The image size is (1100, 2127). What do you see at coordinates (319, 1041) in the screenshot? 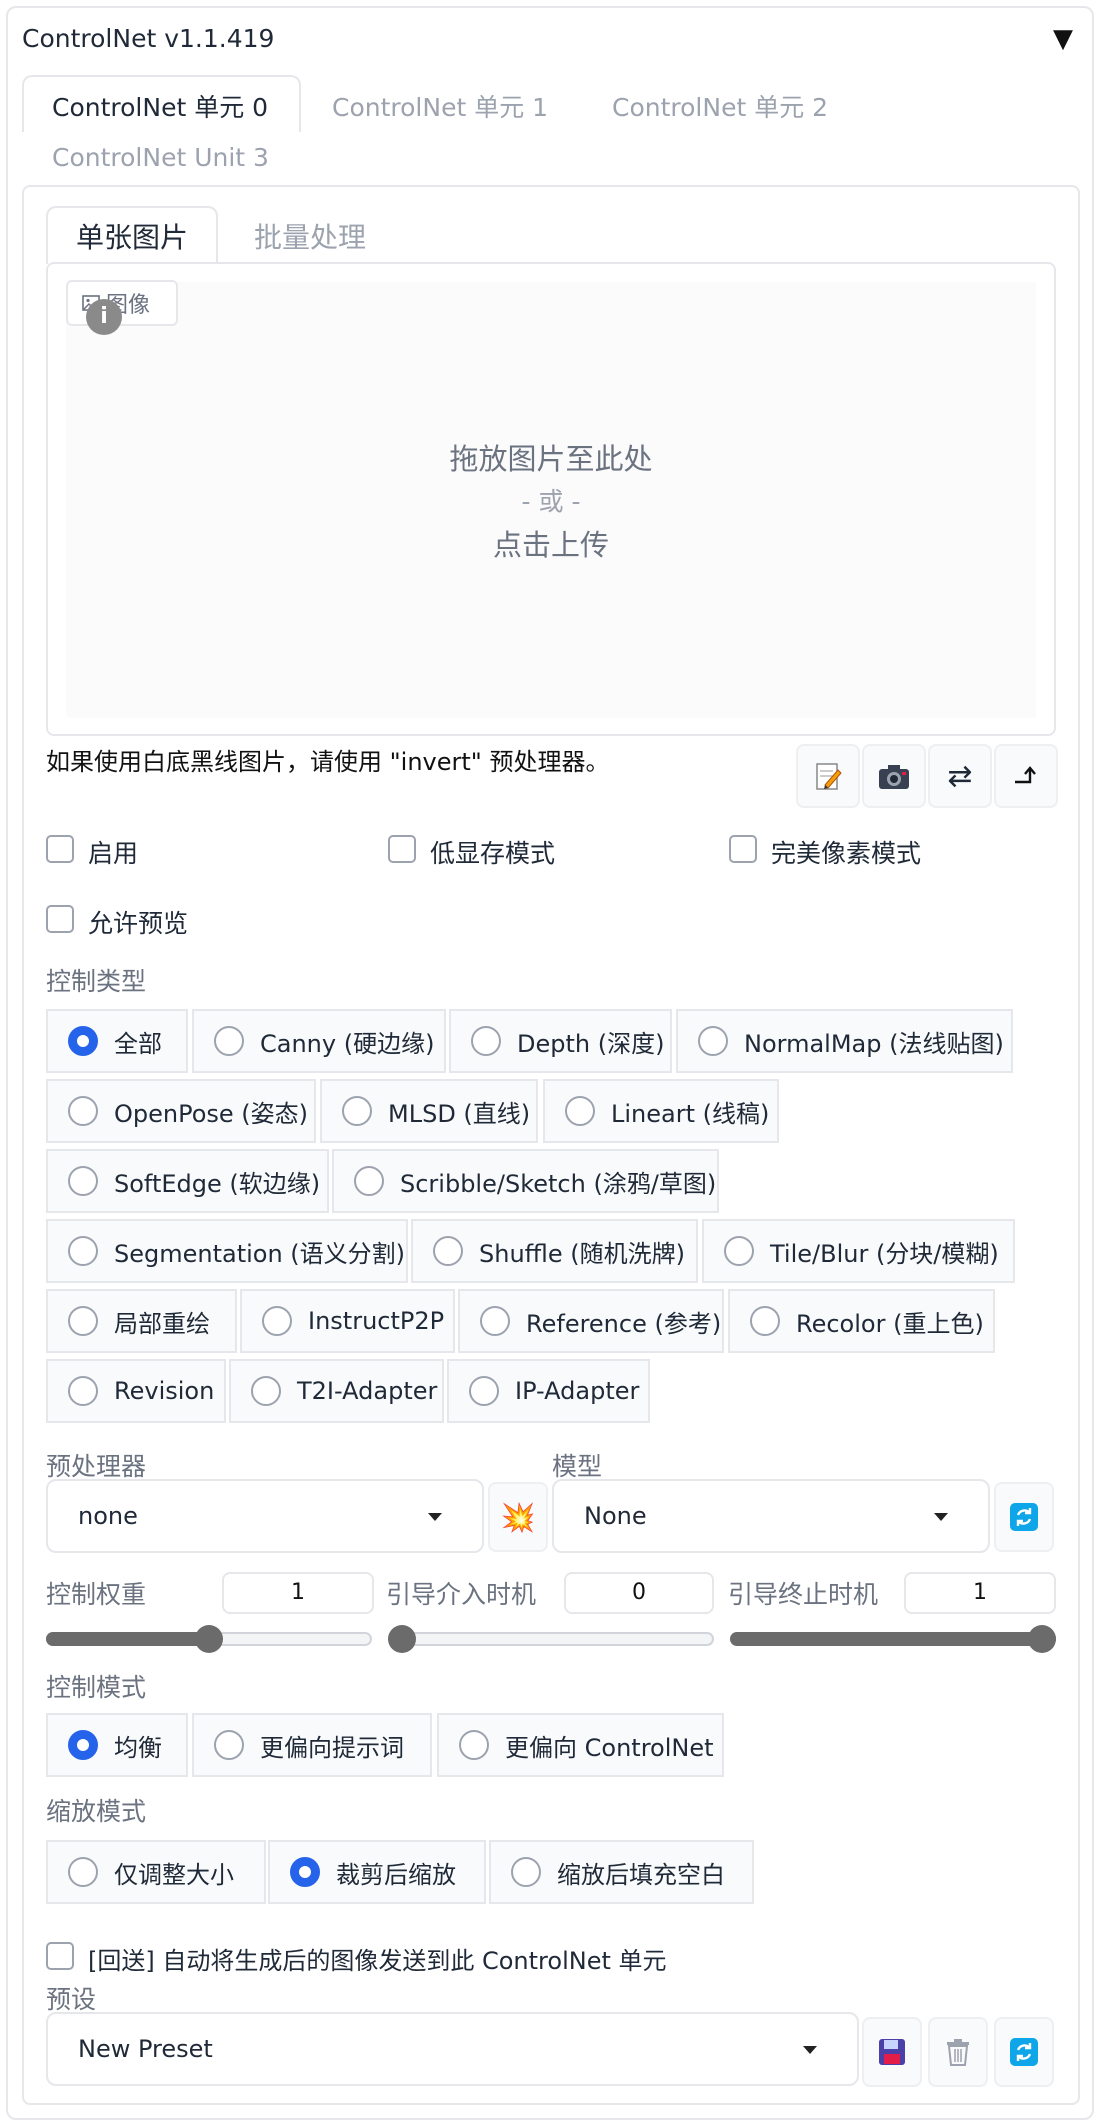
I see `control-type-canny: Canny (硬边缘)` at bounding box center [319, 1041].